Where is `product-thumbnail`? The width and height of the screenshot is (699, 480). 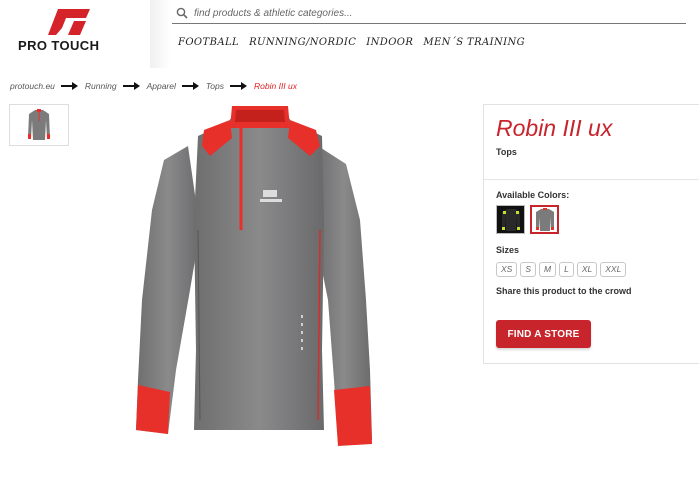
product-thumbnail is located at coordinates (39, 125).